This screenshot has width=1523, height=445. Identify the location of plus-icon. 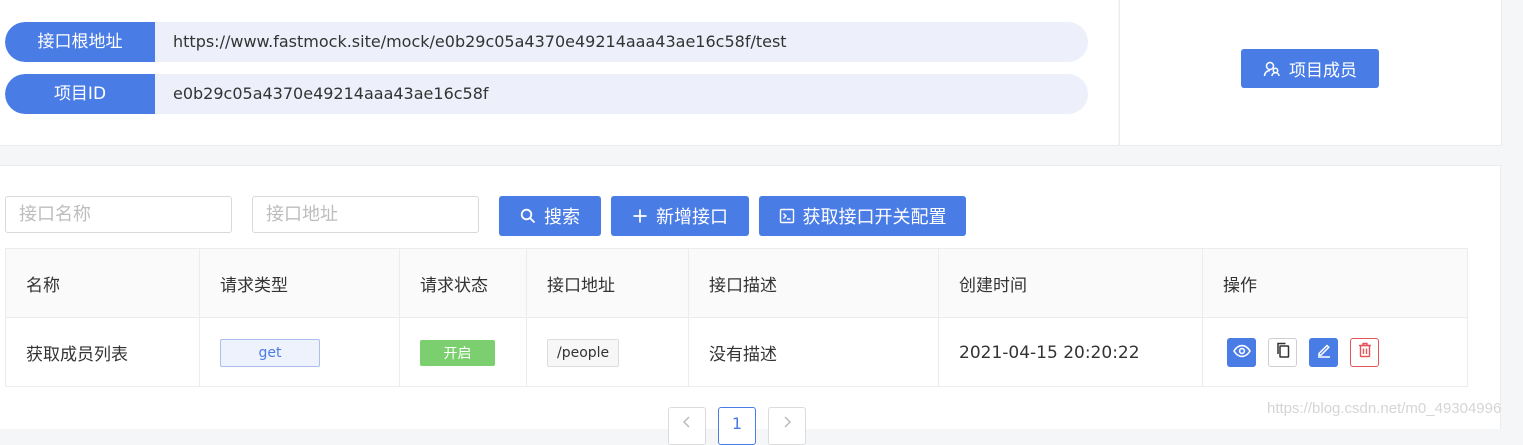
(640, 216).